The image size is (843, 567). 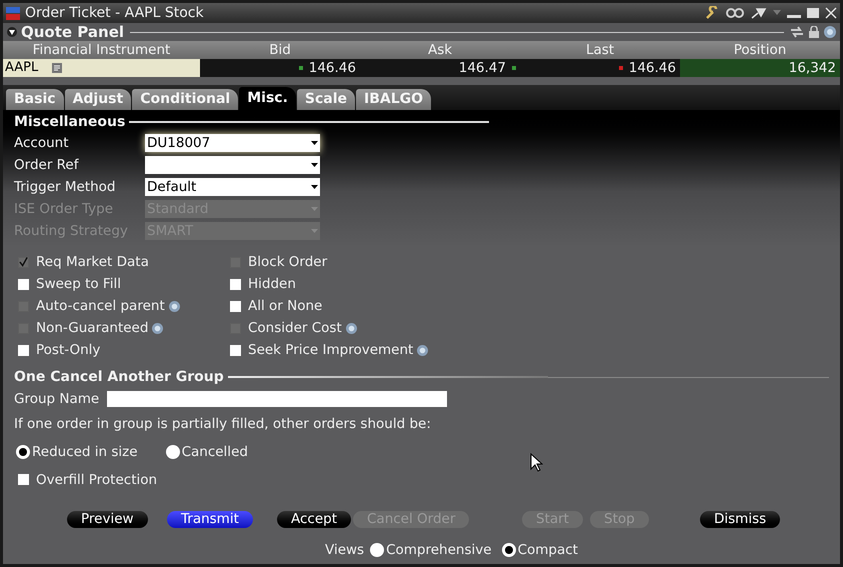 What do you see at coordinates (267, 98) in the screenshot?
I see `tab: Misc.` at bounding box center [267, 98].